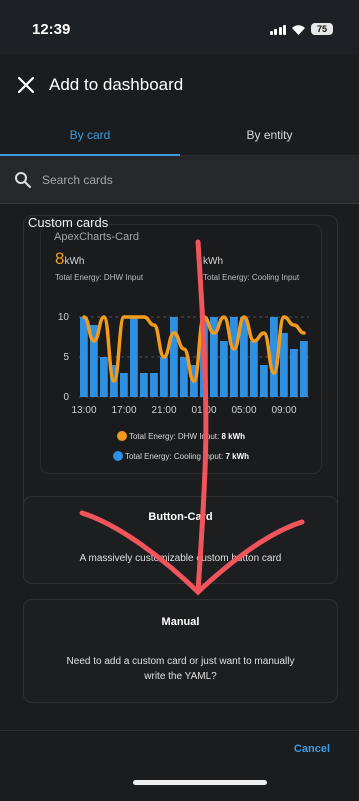 This screenshot has width=359, height=801. I want to click on status-bar: 12:39 75, so click(179, 27).